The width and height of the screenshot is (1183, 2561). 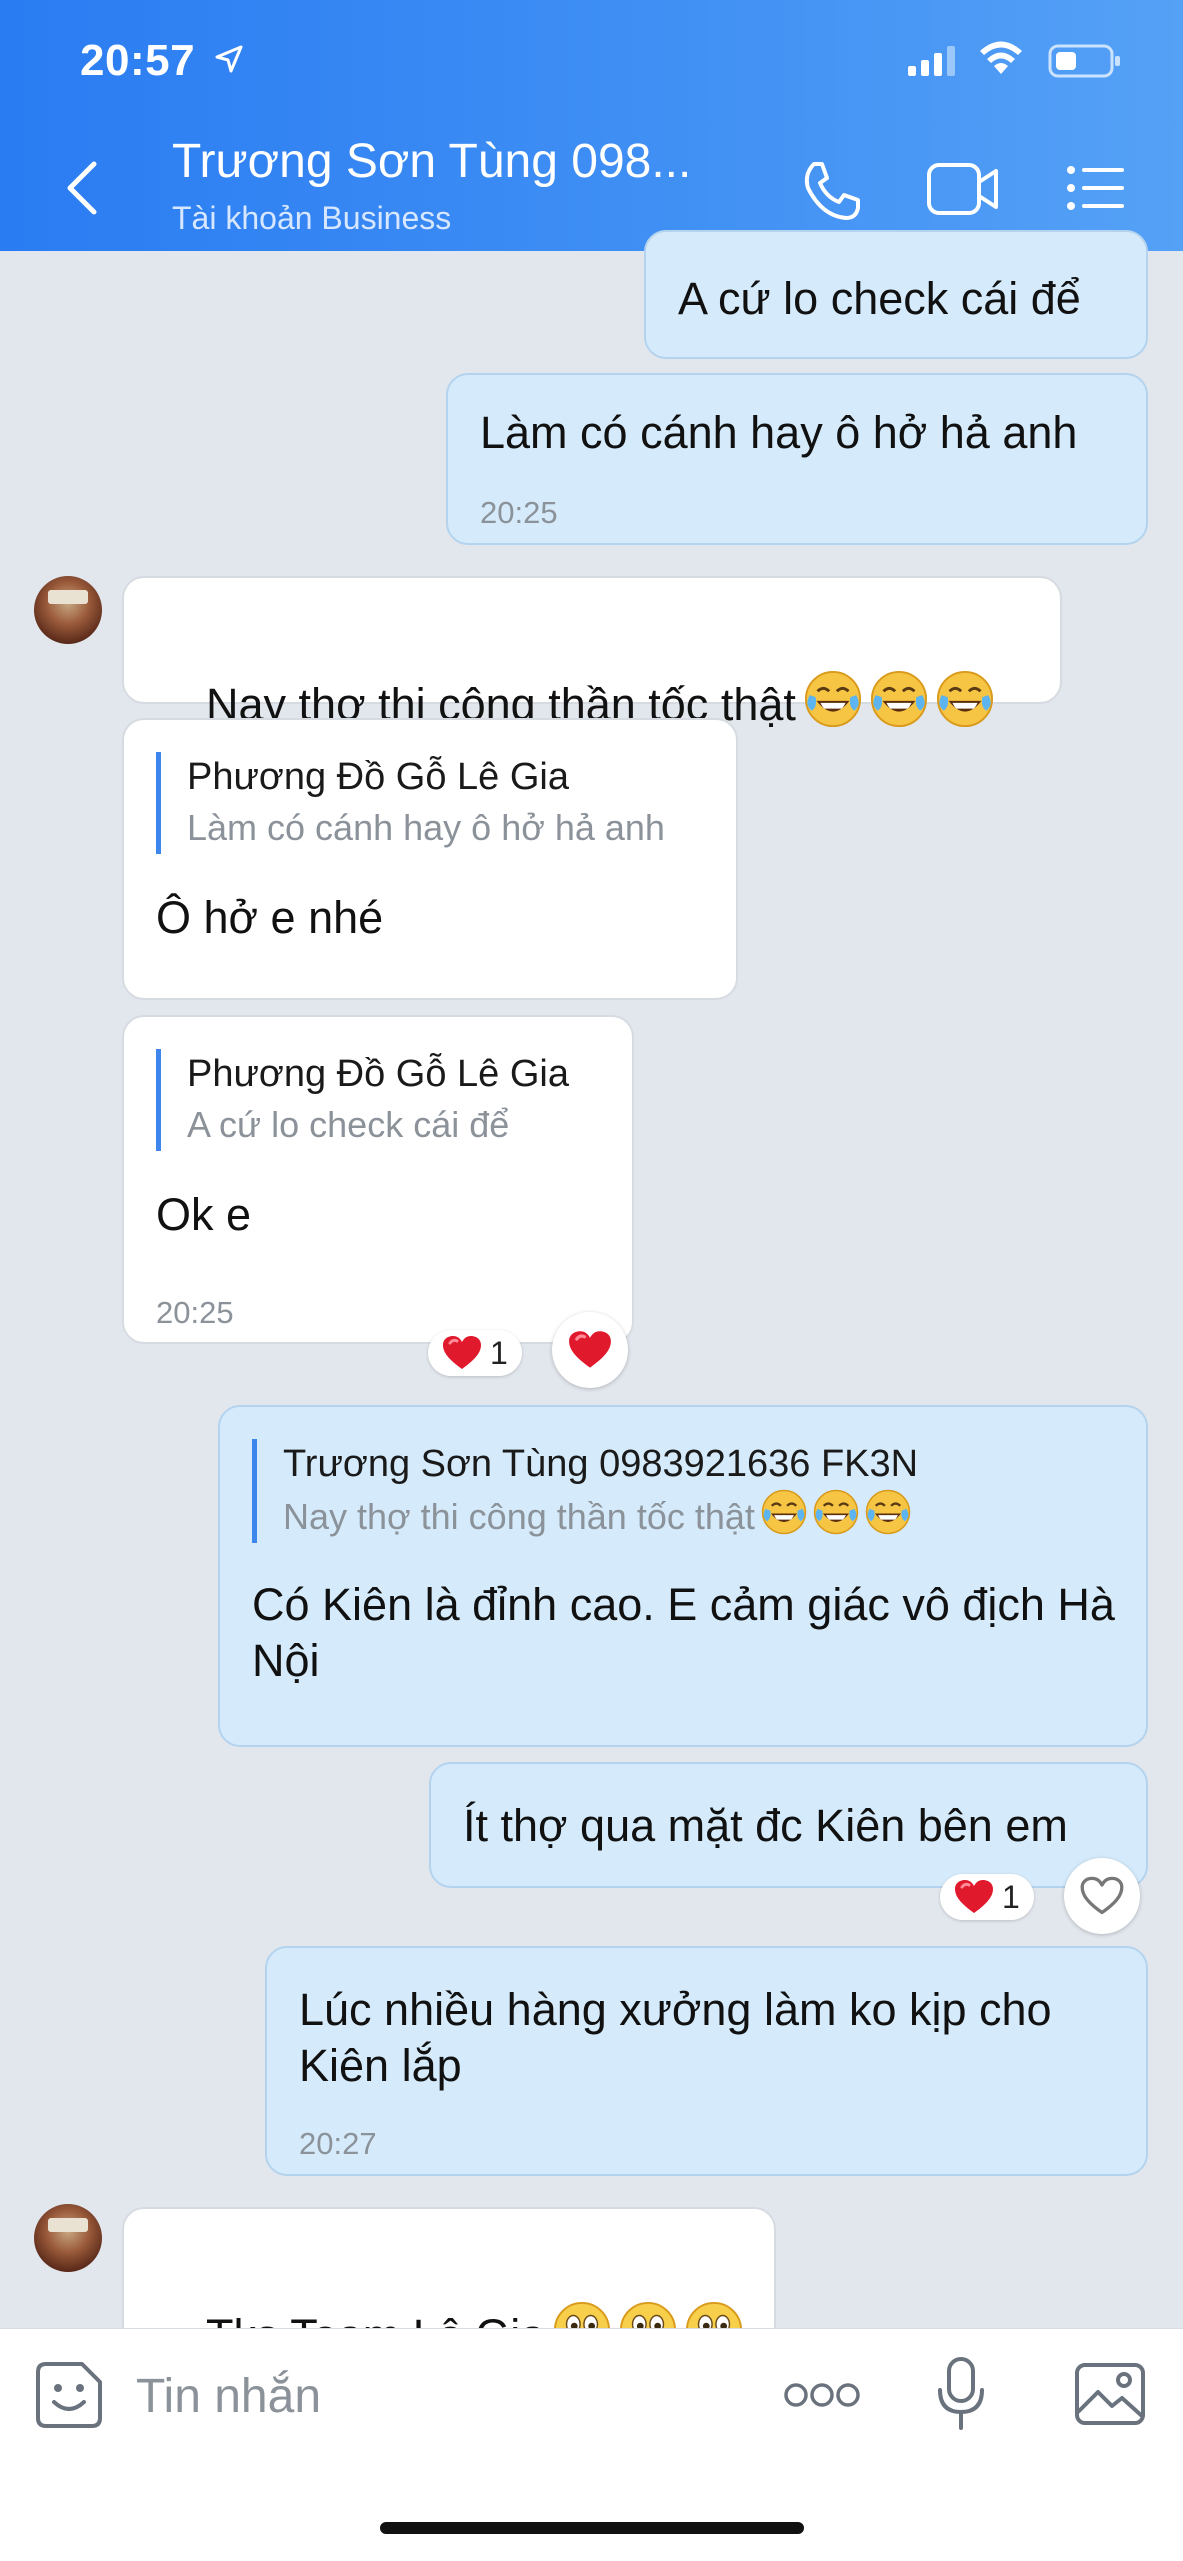 What do you see at coordinates (69, 2395) in the screenshot?
I see `sticker-smile-icon` at bounding box center [69, 2395].